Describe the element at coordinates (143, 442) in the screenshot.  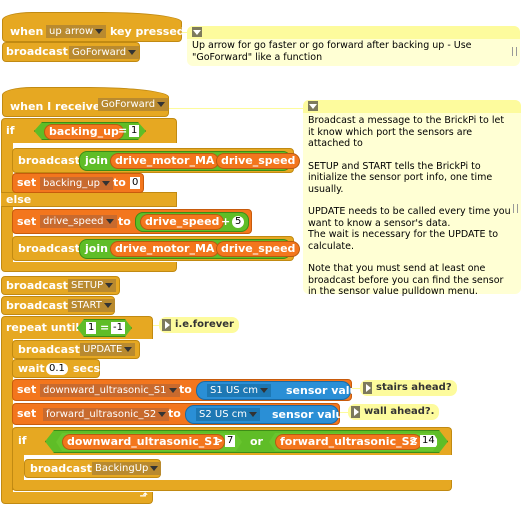
I see `downward-ultrasonic-variable: downward_ultrasonic_S1` at that location.